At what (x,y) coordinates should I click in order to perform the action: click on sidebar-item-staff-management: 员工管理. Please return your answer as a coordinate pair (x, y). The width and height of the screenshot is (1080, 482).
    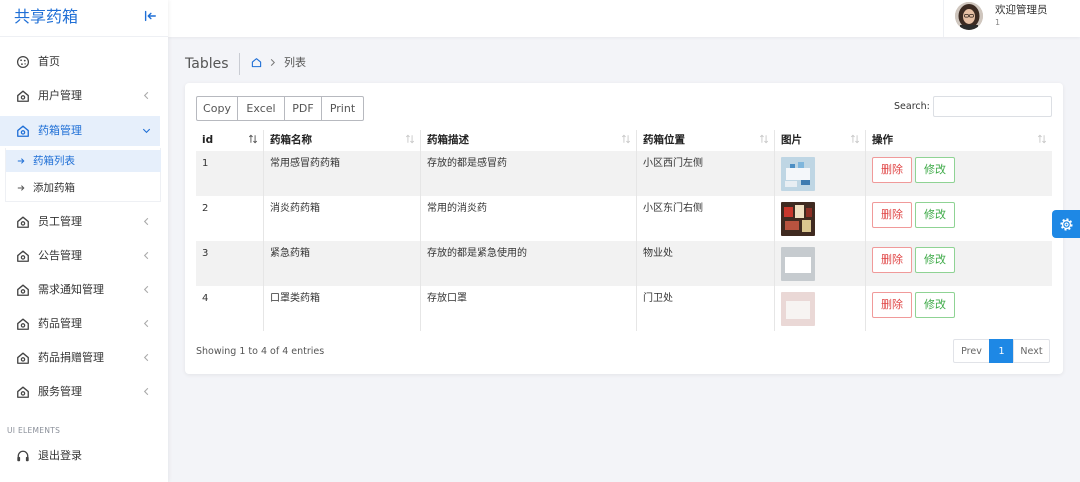
    Looking at the image, I should click on (80, 222).